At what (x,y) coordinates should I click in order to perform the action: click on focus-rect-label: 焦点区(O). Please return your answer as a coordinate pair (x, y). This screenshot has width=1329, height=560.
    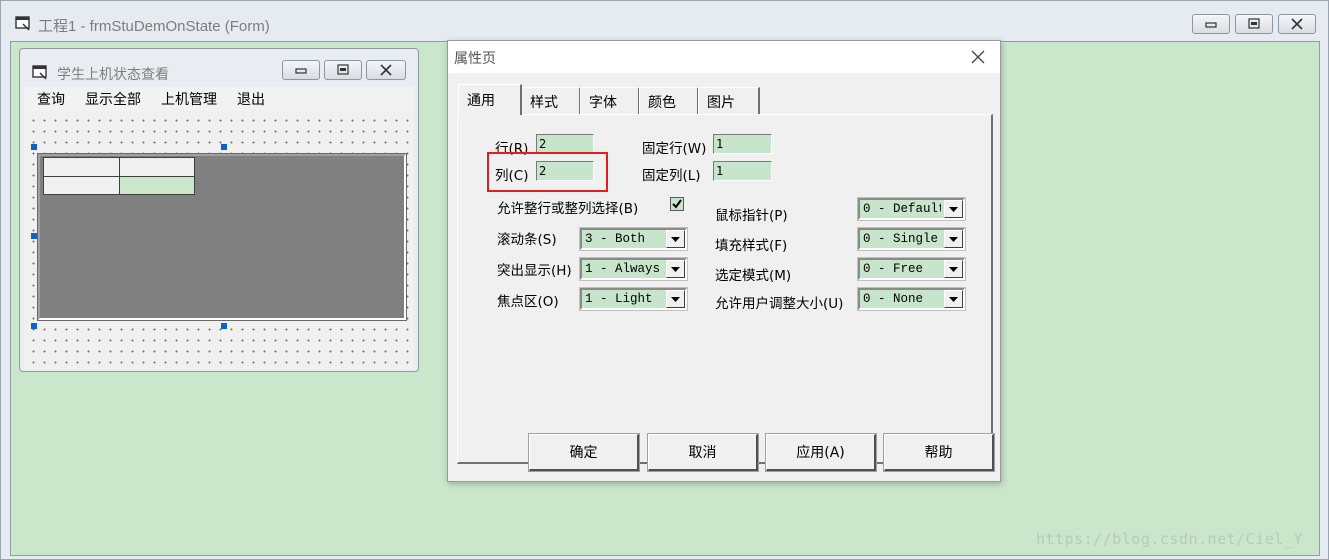
    Looking at the image, I should click on (528, 302).